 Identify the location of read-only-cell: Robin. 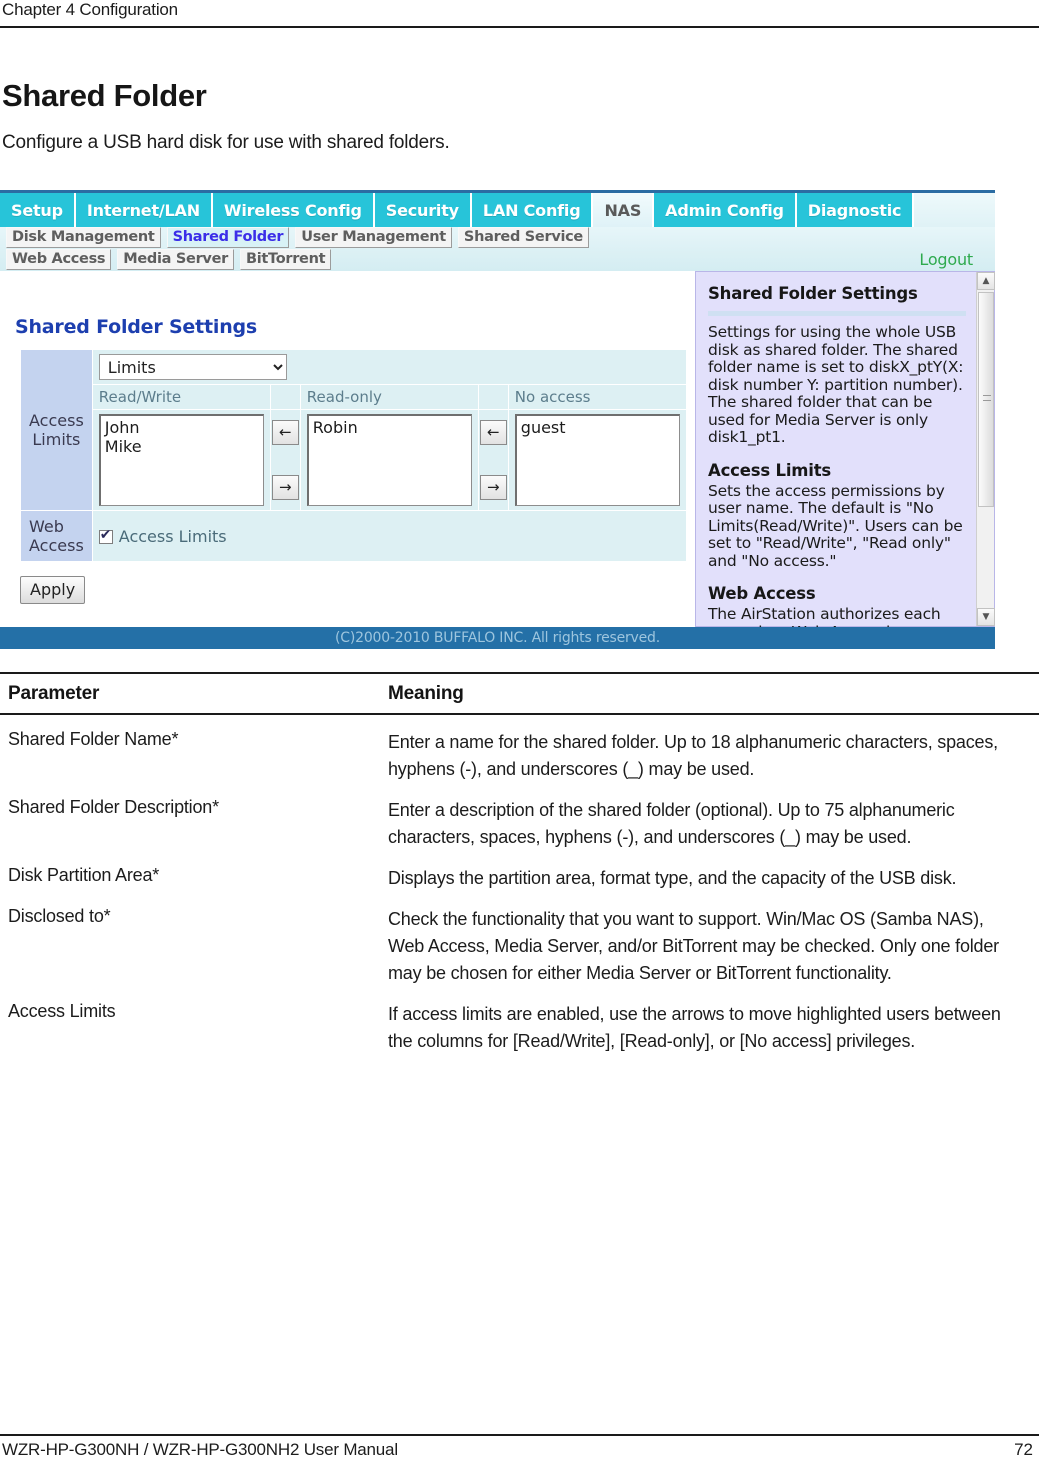
(389, 460).